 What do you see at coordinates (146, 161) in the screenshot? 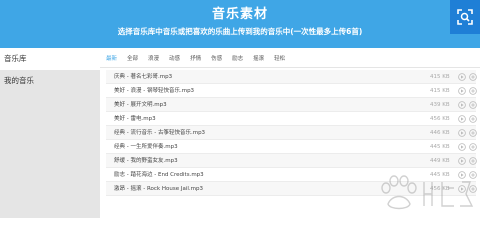
I see `song-name: 舒缓 - 我的野蛮女友.mp3` at bounding box center [146, 161].